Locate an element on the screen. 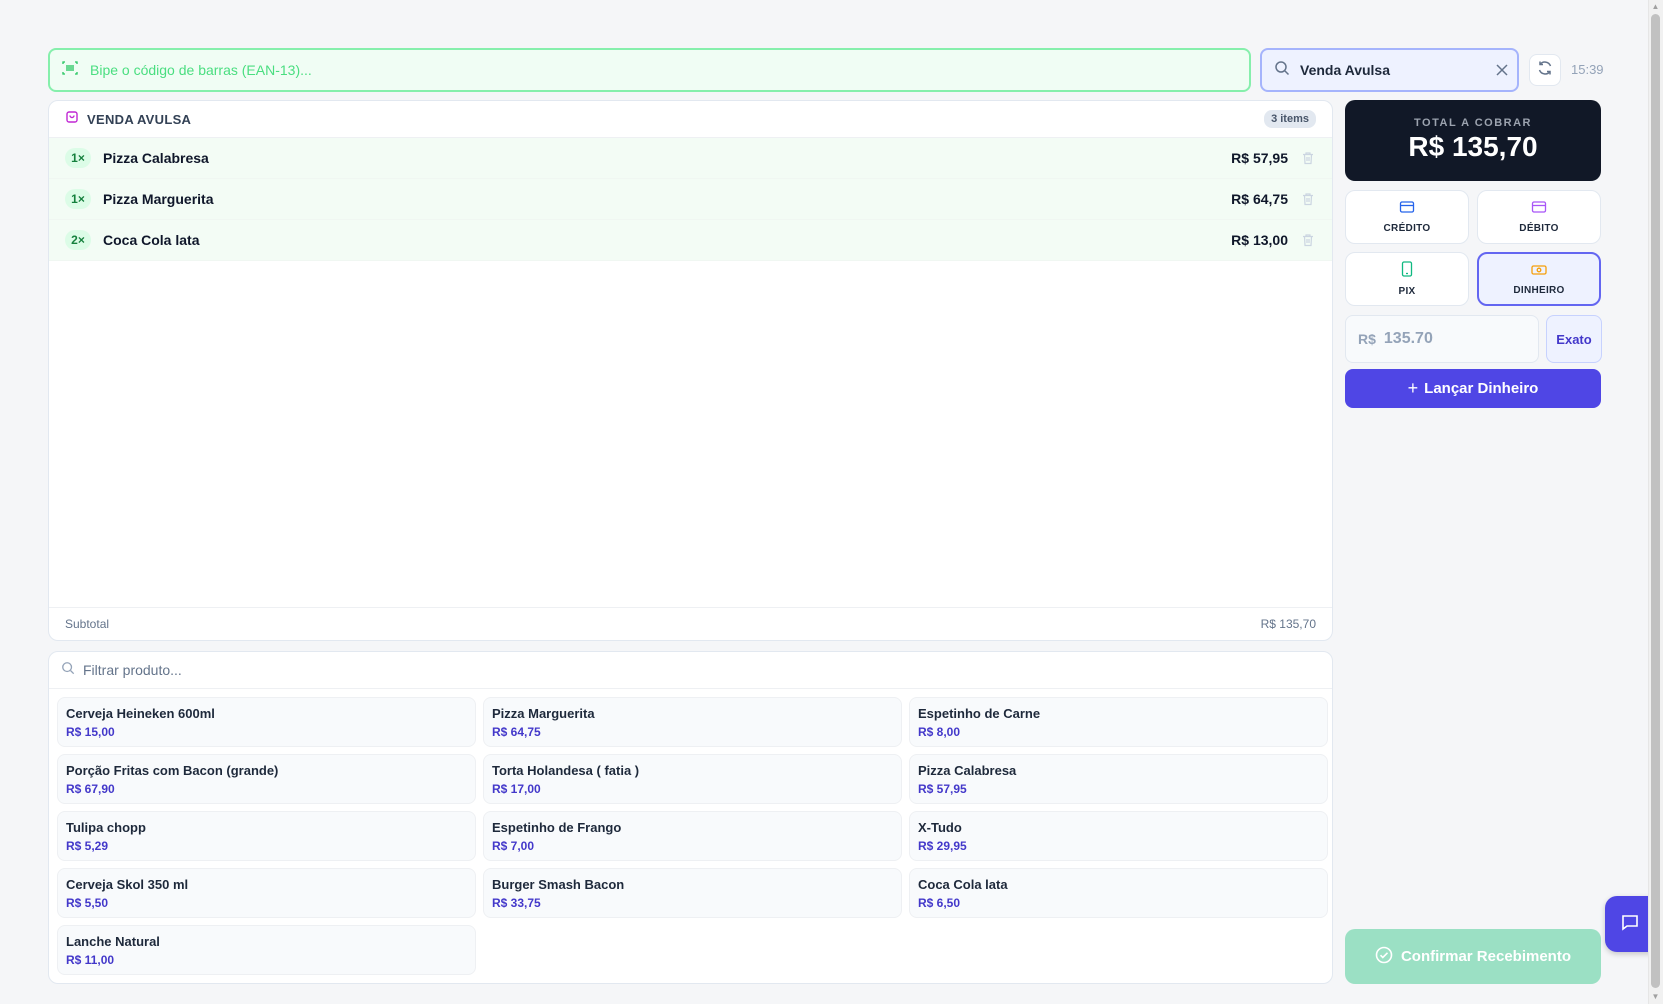 The width and height of the screenshot is (1663, 1004). pay-cash-label: DINHEIRO is located at coordinates (1539, 290).